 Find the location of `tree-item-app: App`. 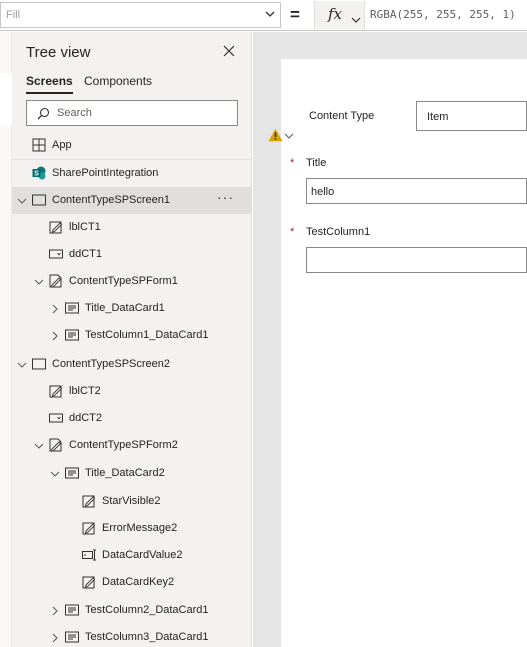

tree-item-app: App is located at coordinates (131, 145).